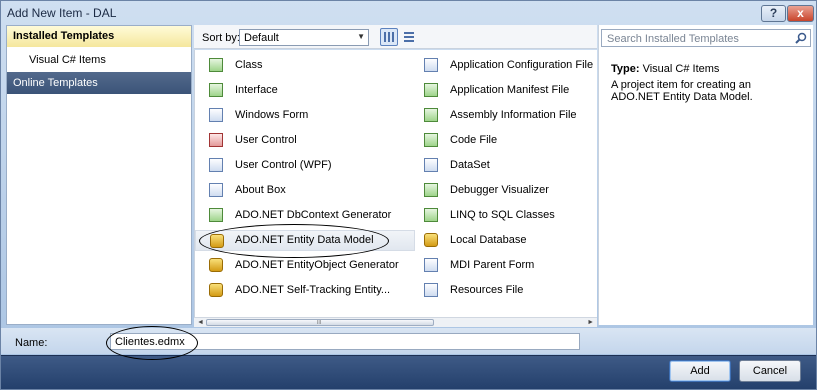 The height and width of the screenshot is (390, 817). I want to click on medium-icons-icon, so click(389, 37).